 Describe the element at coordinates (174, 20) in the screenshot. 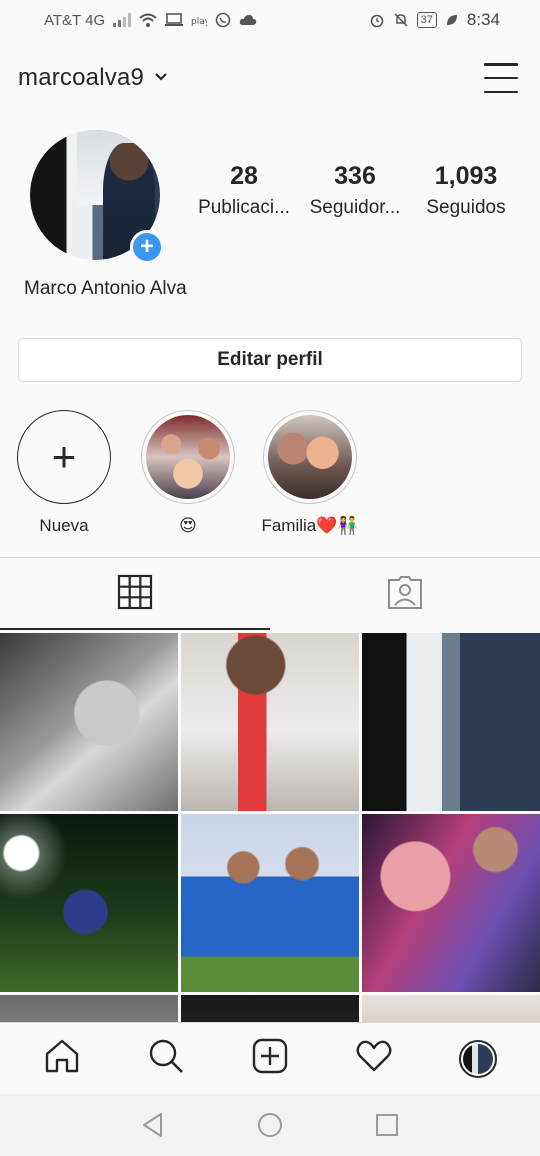

I see `screen-icon` at that location.